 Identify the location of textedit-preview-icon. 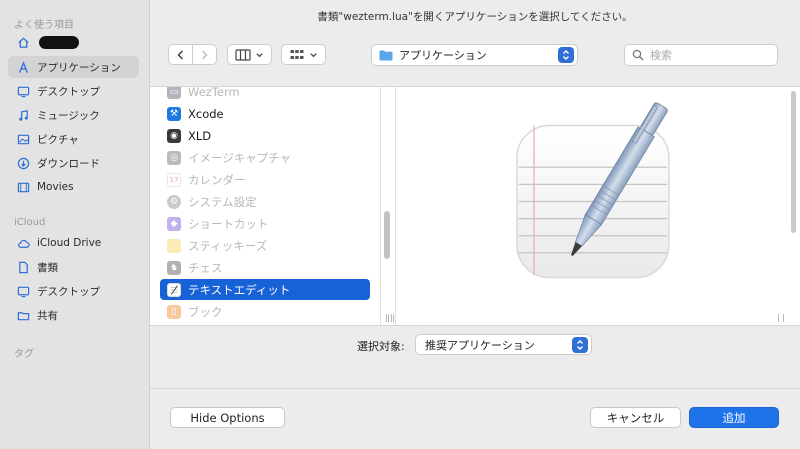
(593, 190).